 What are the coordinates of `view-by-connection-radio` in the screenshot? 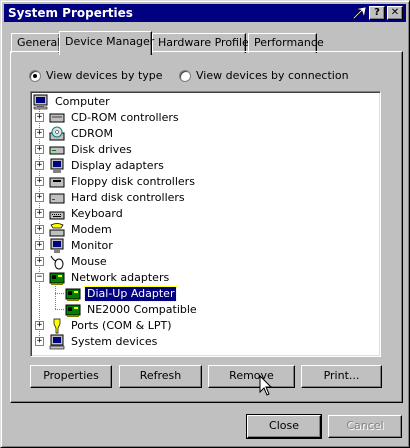 It's located at (185, 76).